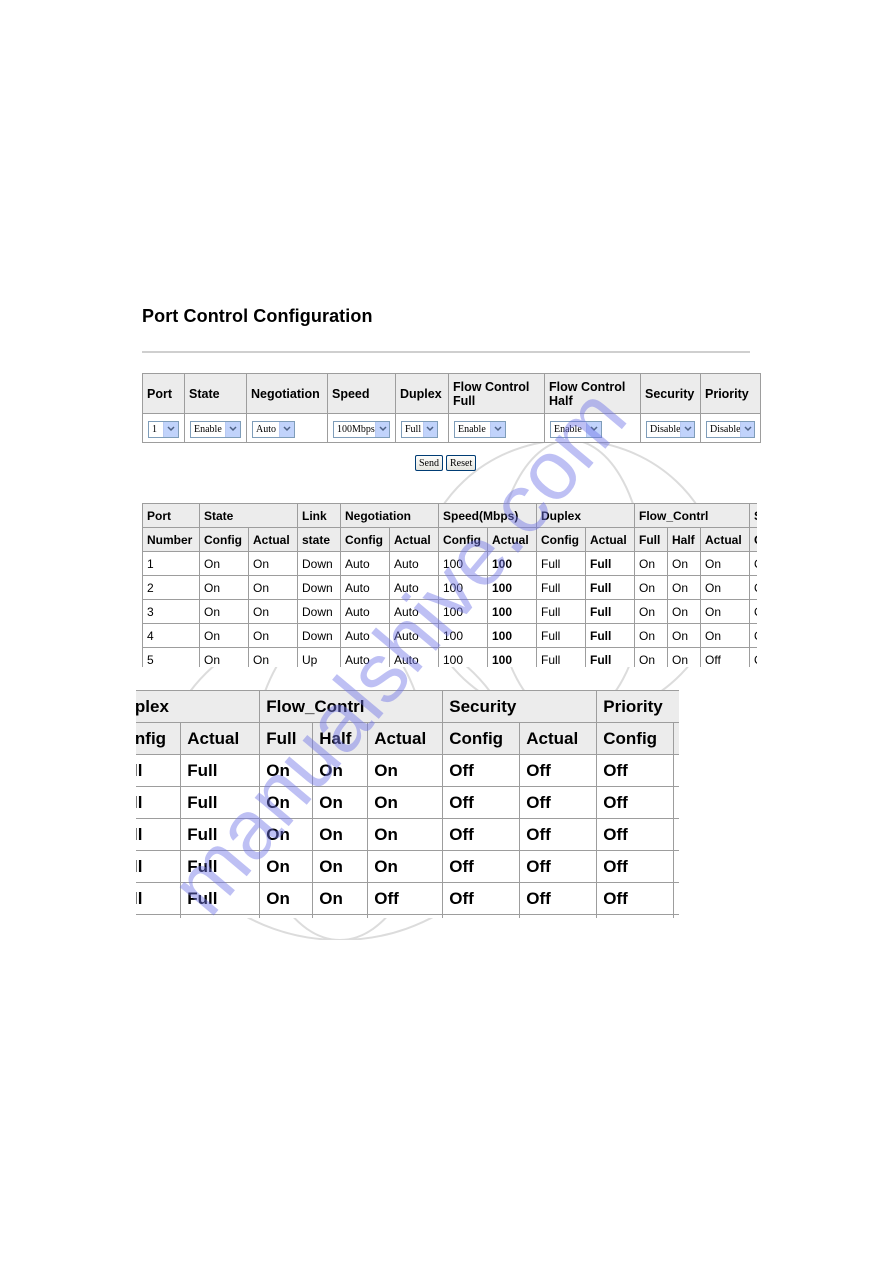 The height and width of the screenshot is (1263, 893). What do you see at coordinates (361, 429) in the screenshot?
I see `speed-select: 100Mbps` at bounding box center [361, 429].